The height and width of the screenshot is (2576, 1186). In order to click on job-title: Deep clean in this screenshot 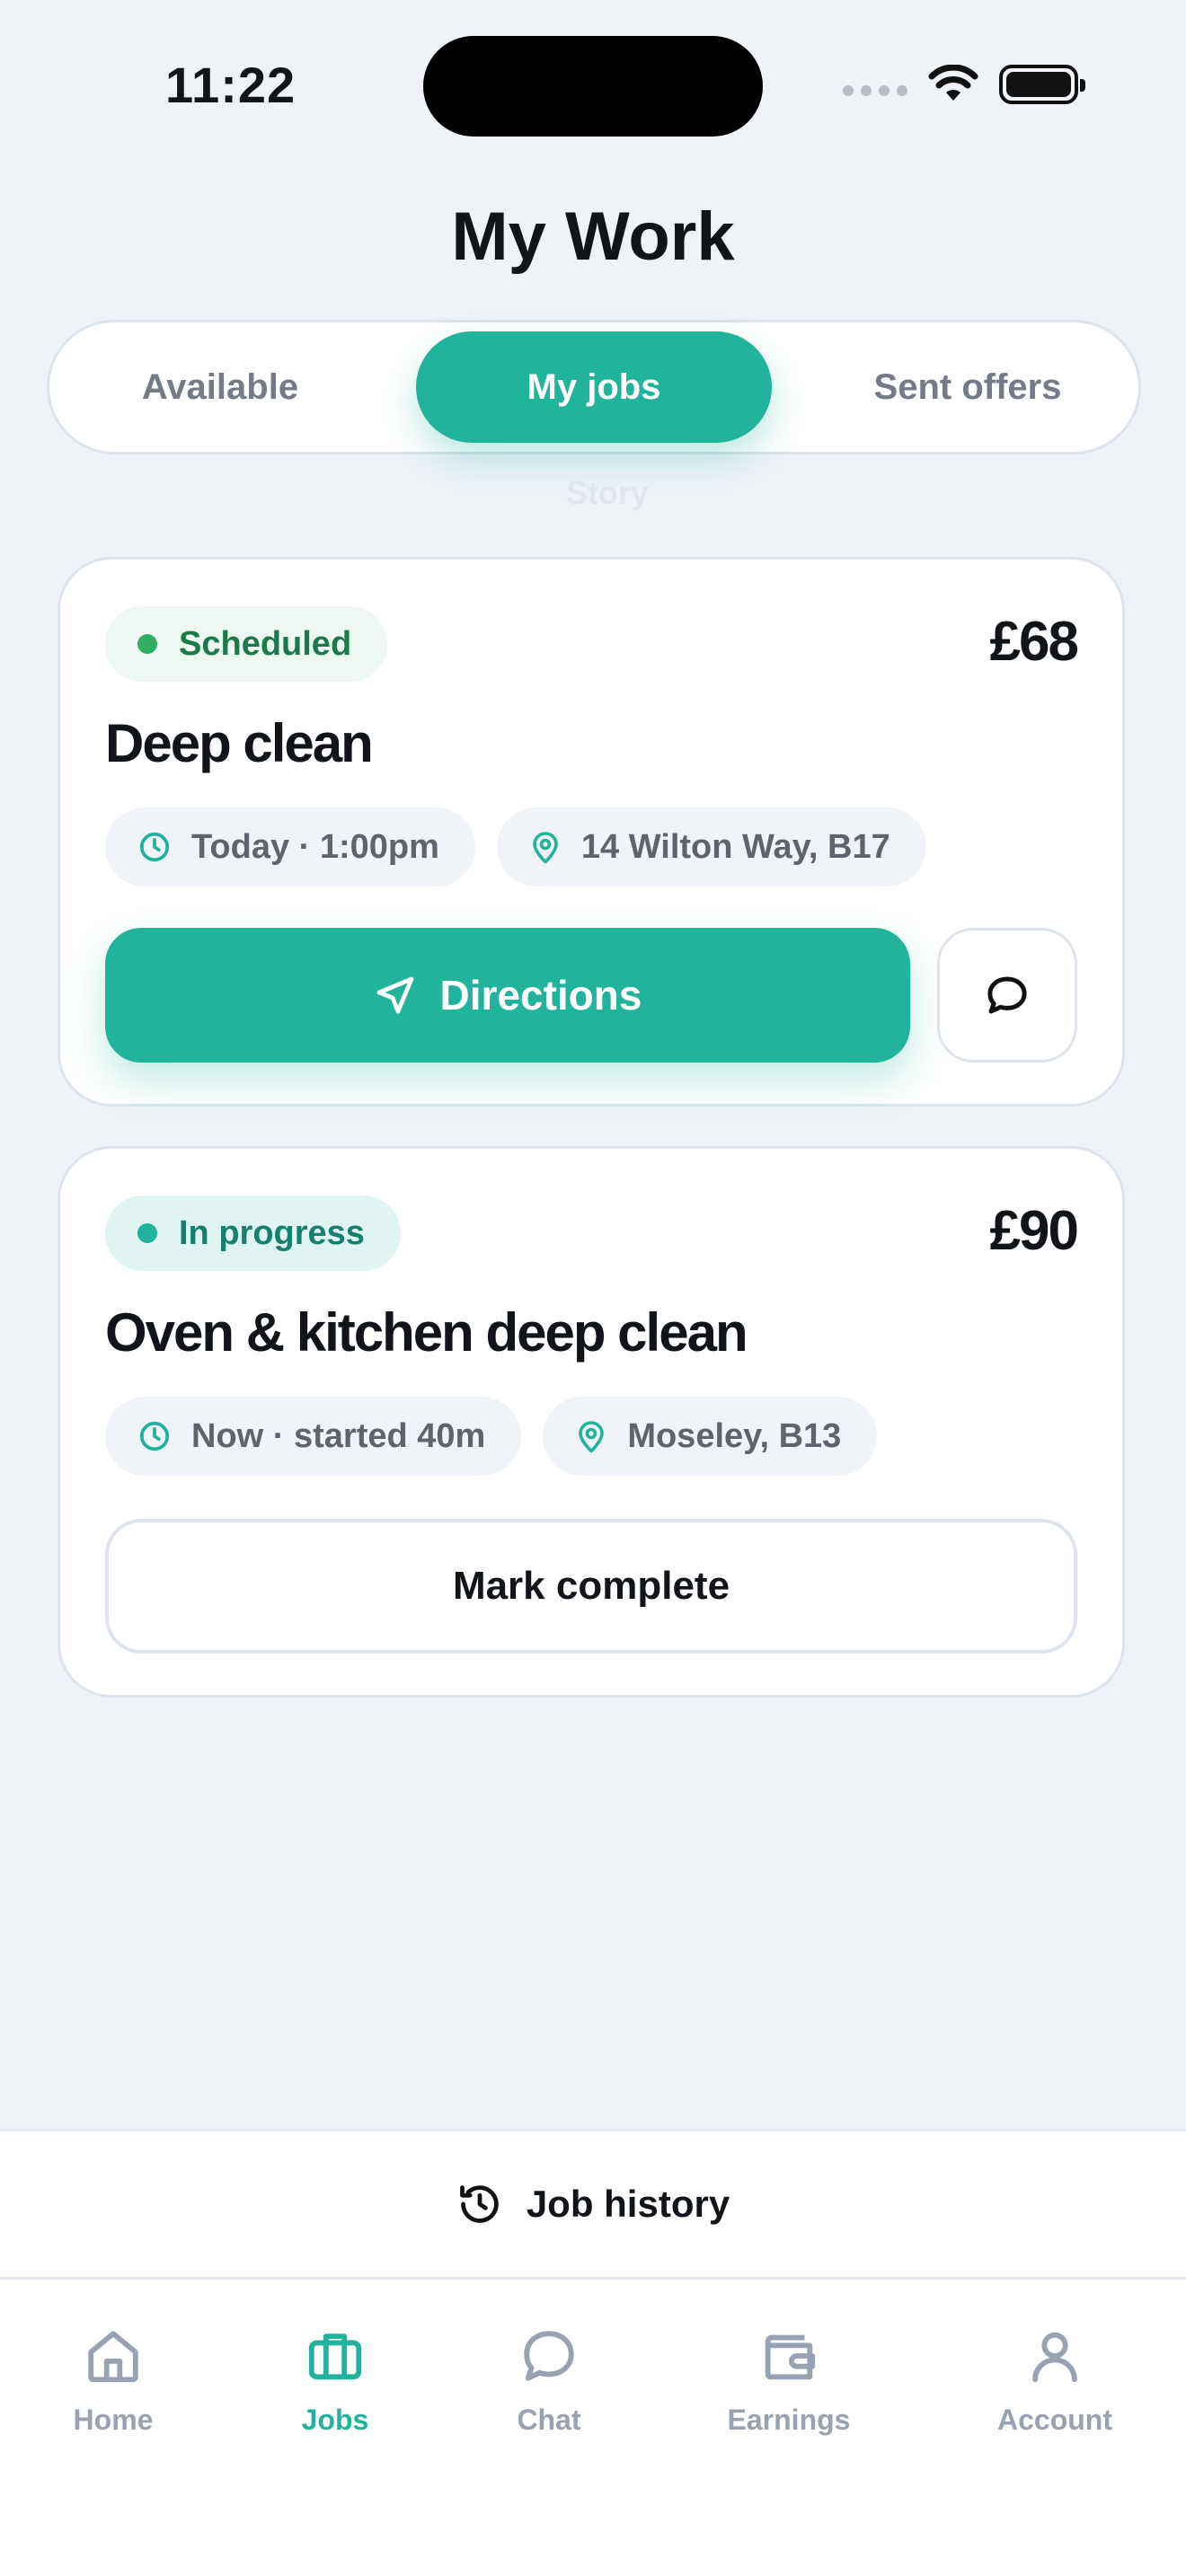, I will do `click(239, 743)`.